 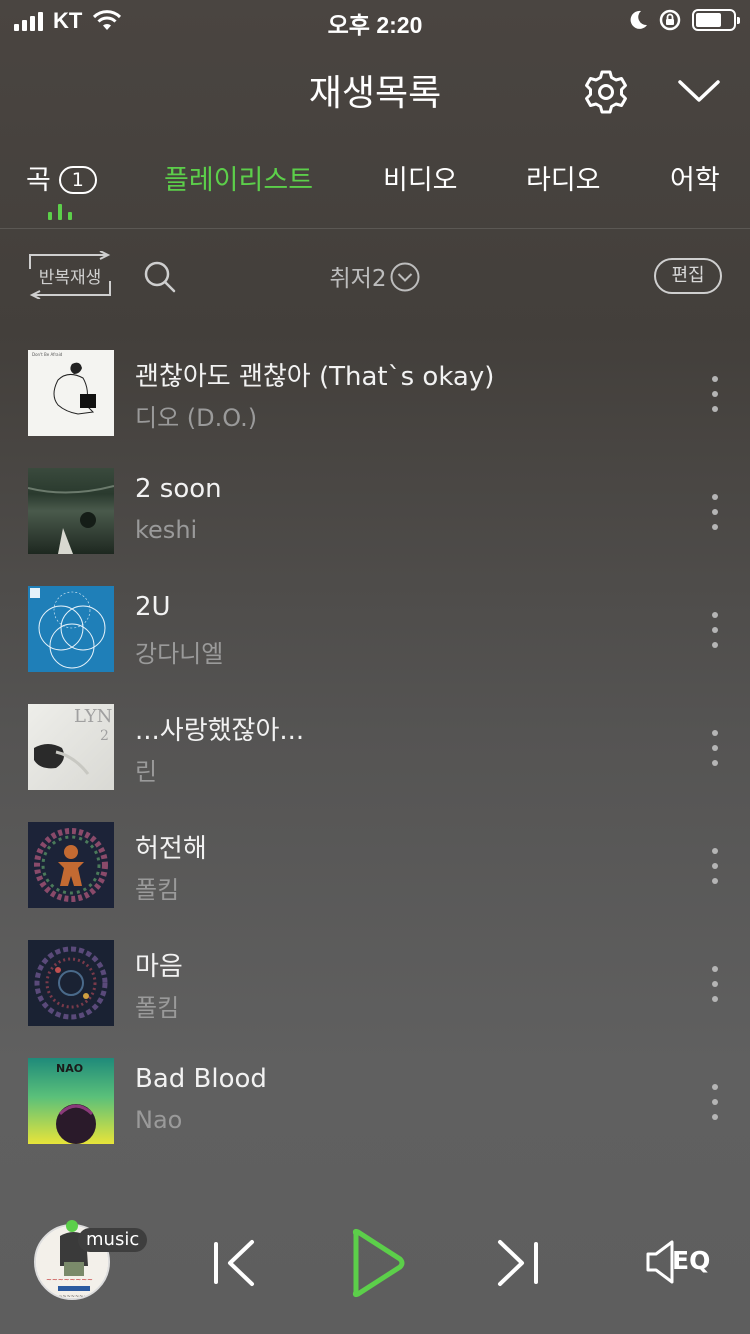 What do you see at coordinates (71, 1101) in the screenshot?
I see `album-cover: NAO` at bounding box center [71, 1101].